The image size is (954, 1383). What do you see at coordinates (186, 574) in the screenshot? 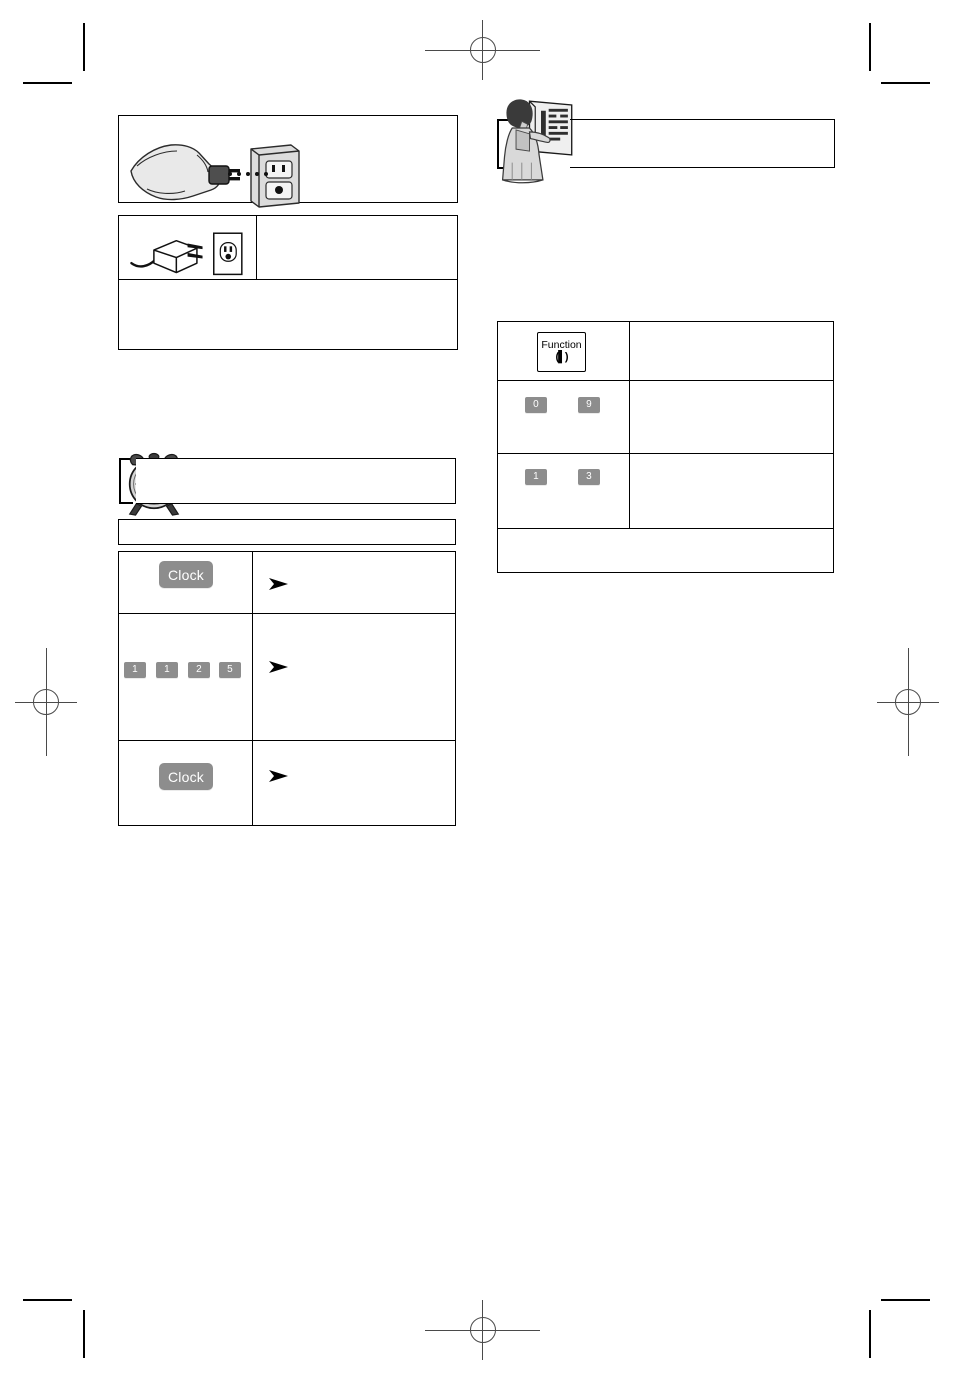
I see `clock-button-step-1: Clock` at bounding box center [186, 574].